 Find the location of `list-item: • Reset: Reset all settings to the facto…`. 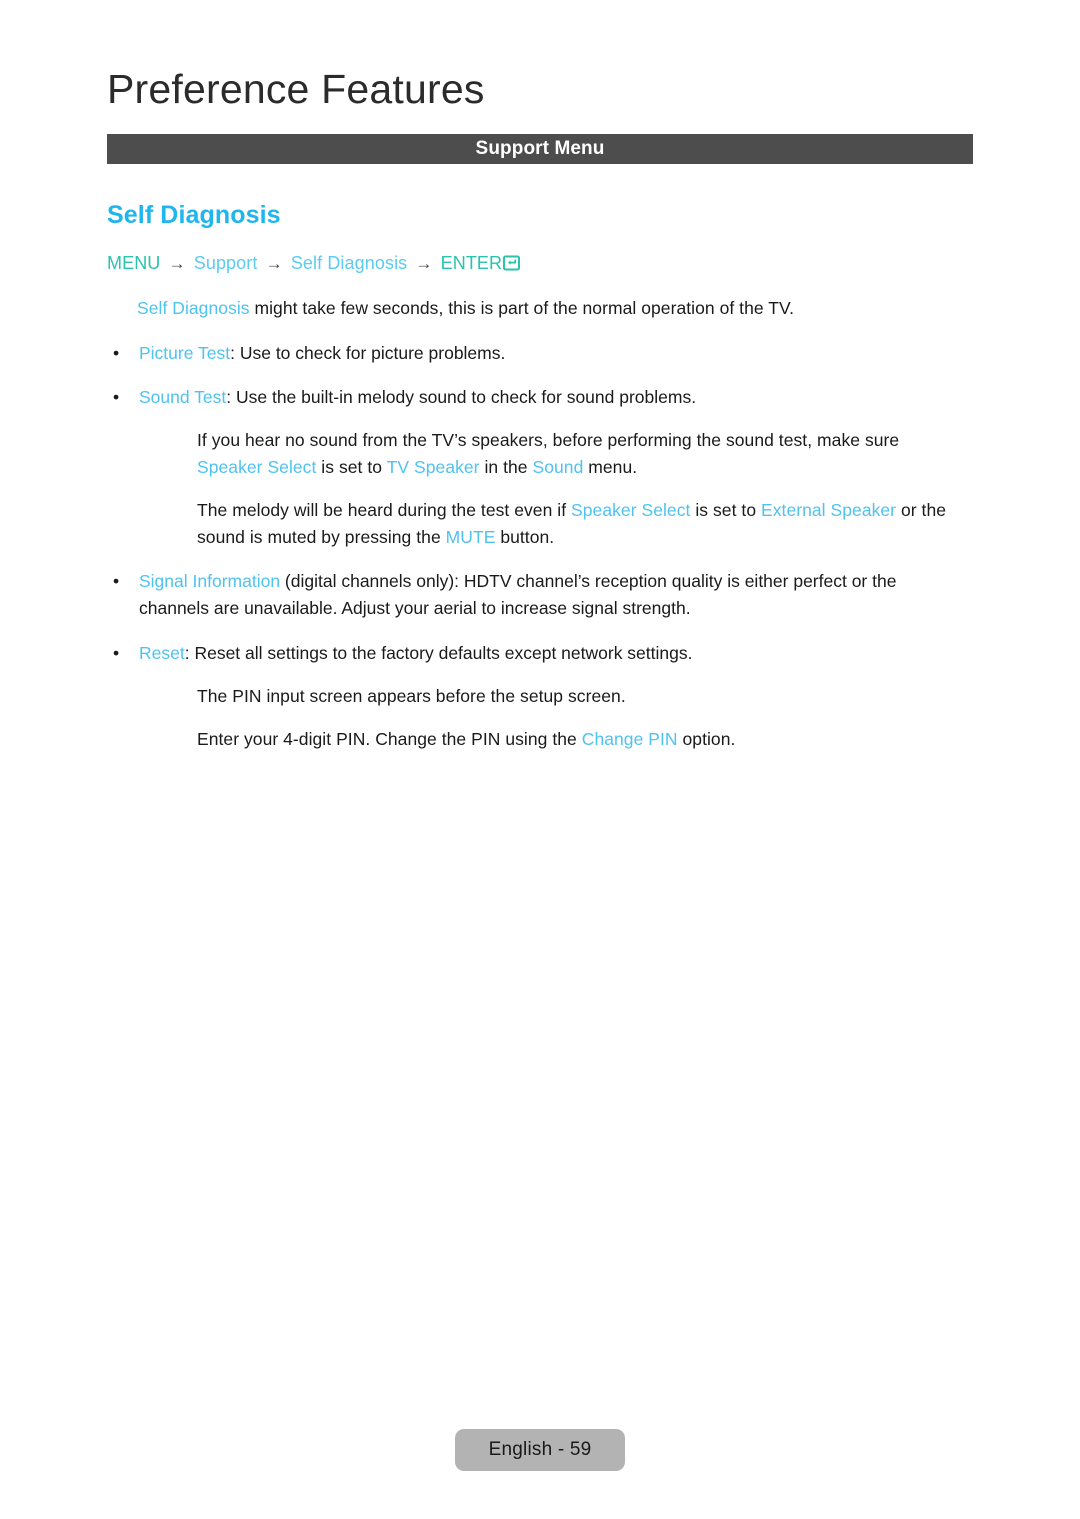

list-item: • Reset: Reset all settings to the facto… is located at coordinates (534, 653).